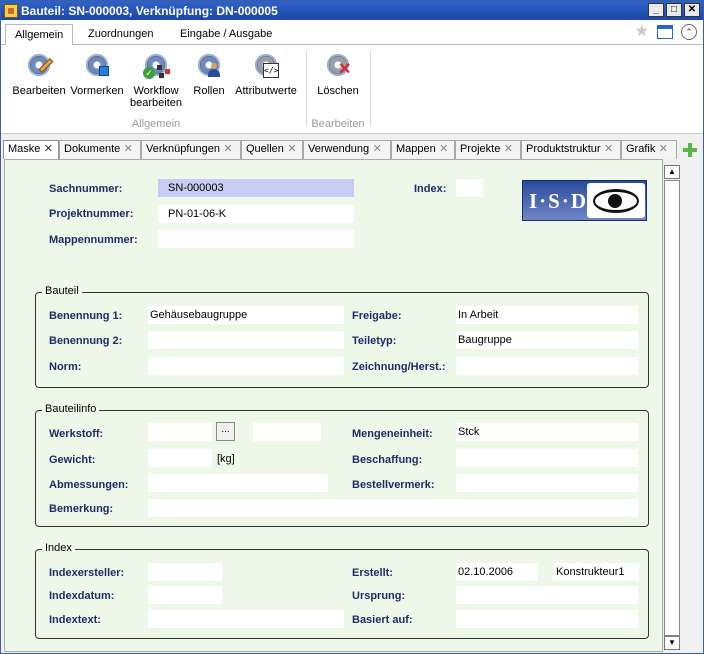 The height and width of the screenshot is (654, 704). I want to click on benennung2-field, so click(246, 340).